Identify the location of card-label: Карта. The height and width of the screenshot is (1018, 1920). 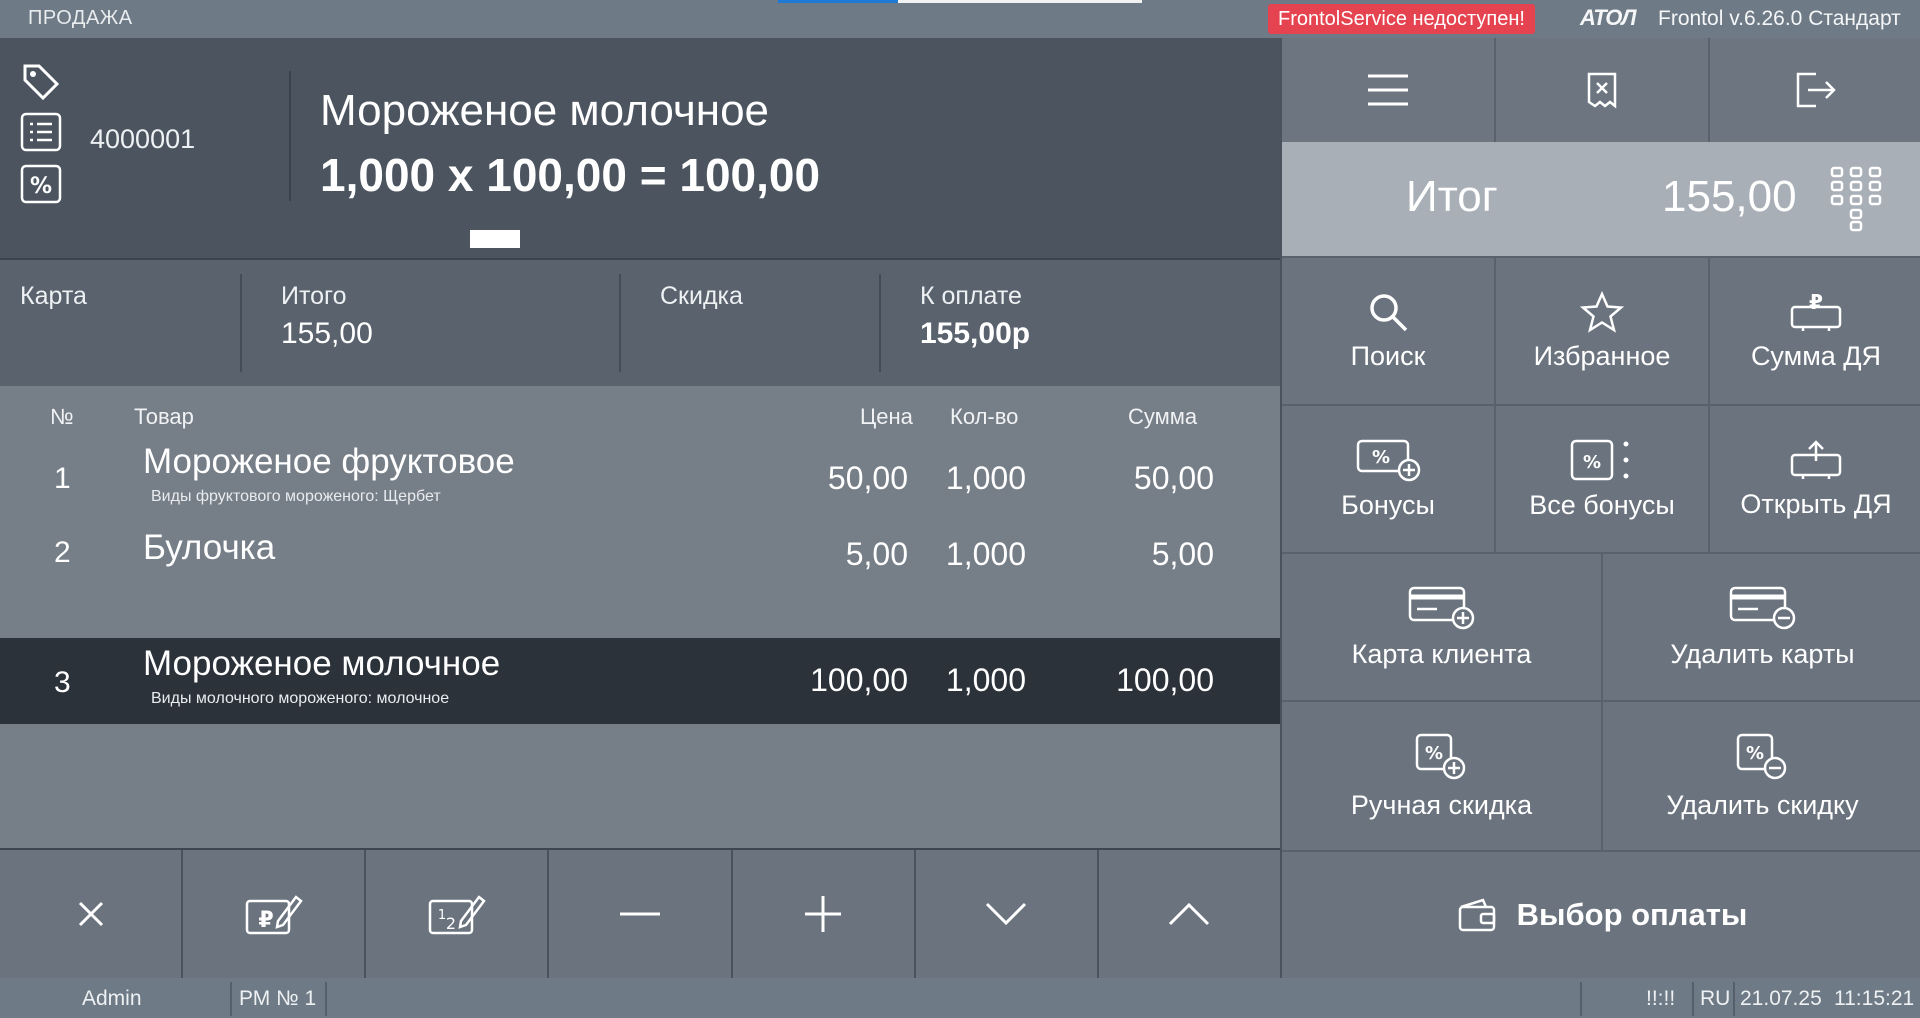
(53, 296).